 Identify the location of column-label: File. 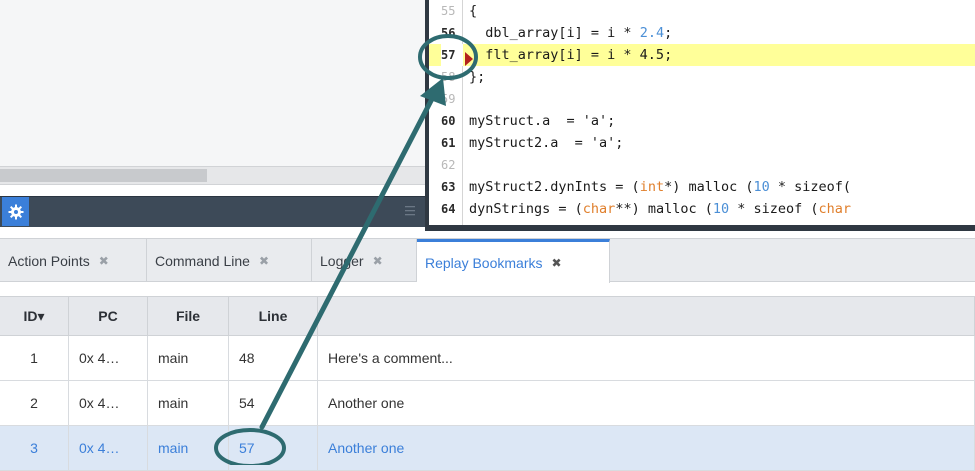
(188, 316).